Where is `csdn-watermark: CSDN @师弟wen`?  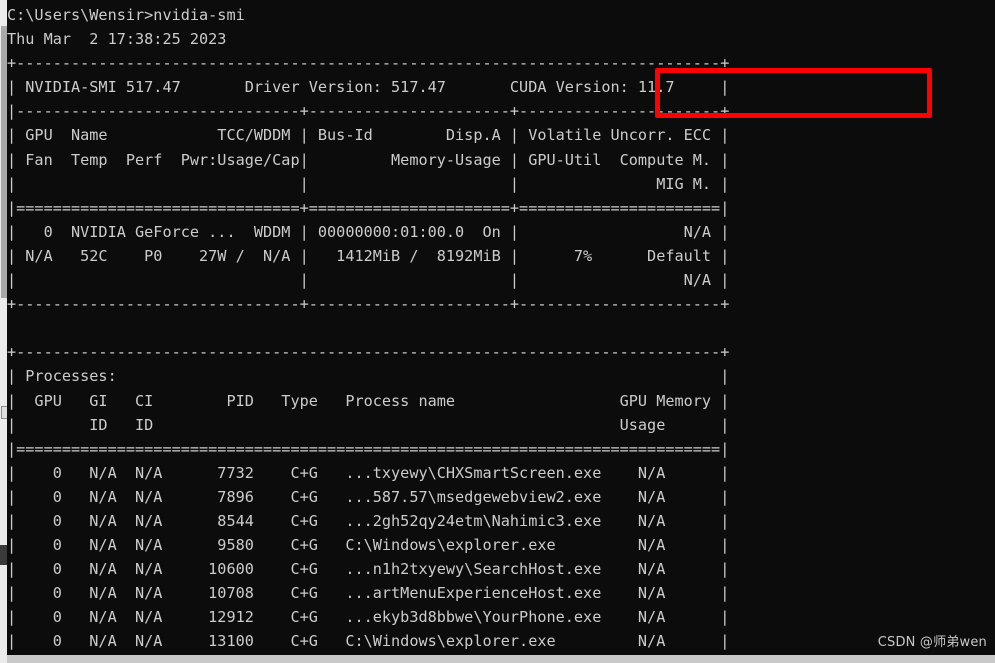 csdn-watermark: CSDN @师弟wen is located at coordinates (932, 642).